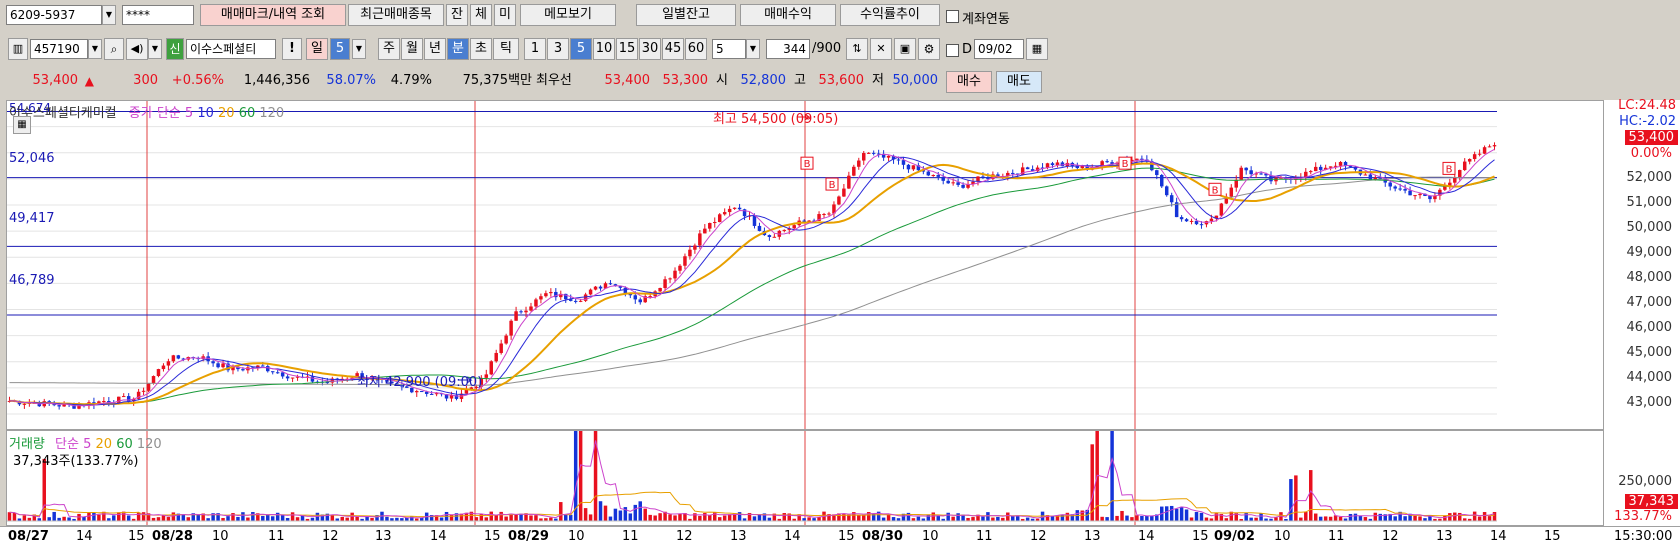 The width and height of the screenshot is (1680, 551). Describe the element at coordinates (952, 16) in the screenshot. I see `account-link-checkbox` at that location.